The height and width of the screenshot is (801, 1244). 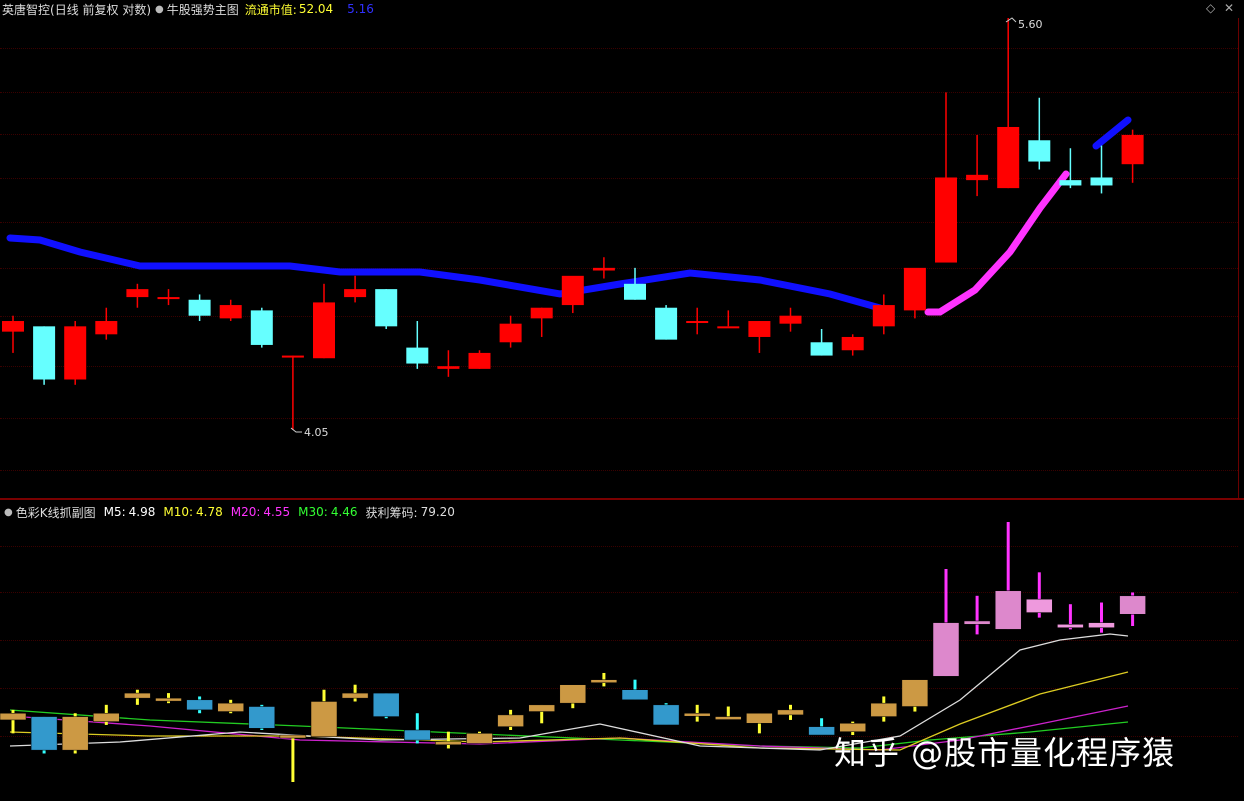 What do you see at coordinates (1005, 753) in the screenshot?
I see `watermark: 知乎 @股市量化程序猿` at bounding box center [1005, 753].